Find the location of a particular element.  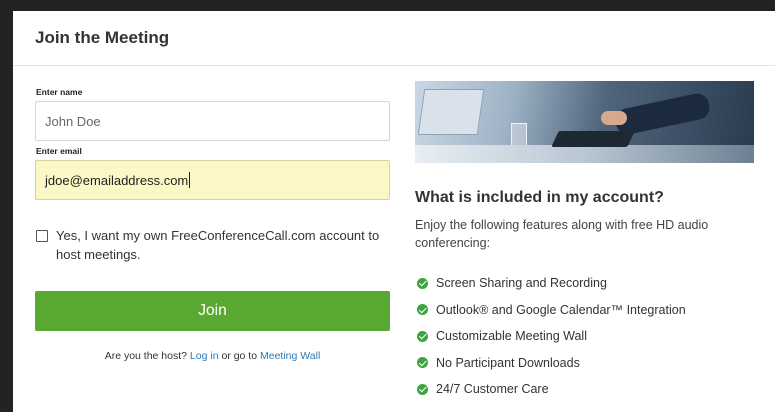

table-shape is located at coordinates (584, 154).